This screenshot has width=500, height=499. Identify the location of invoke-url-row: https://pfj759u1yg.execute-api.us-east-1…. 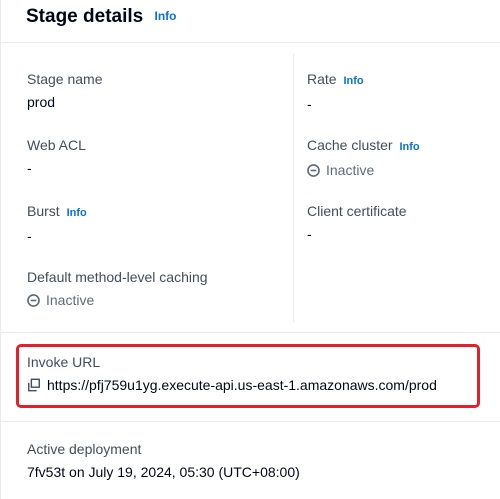
(232, 385).